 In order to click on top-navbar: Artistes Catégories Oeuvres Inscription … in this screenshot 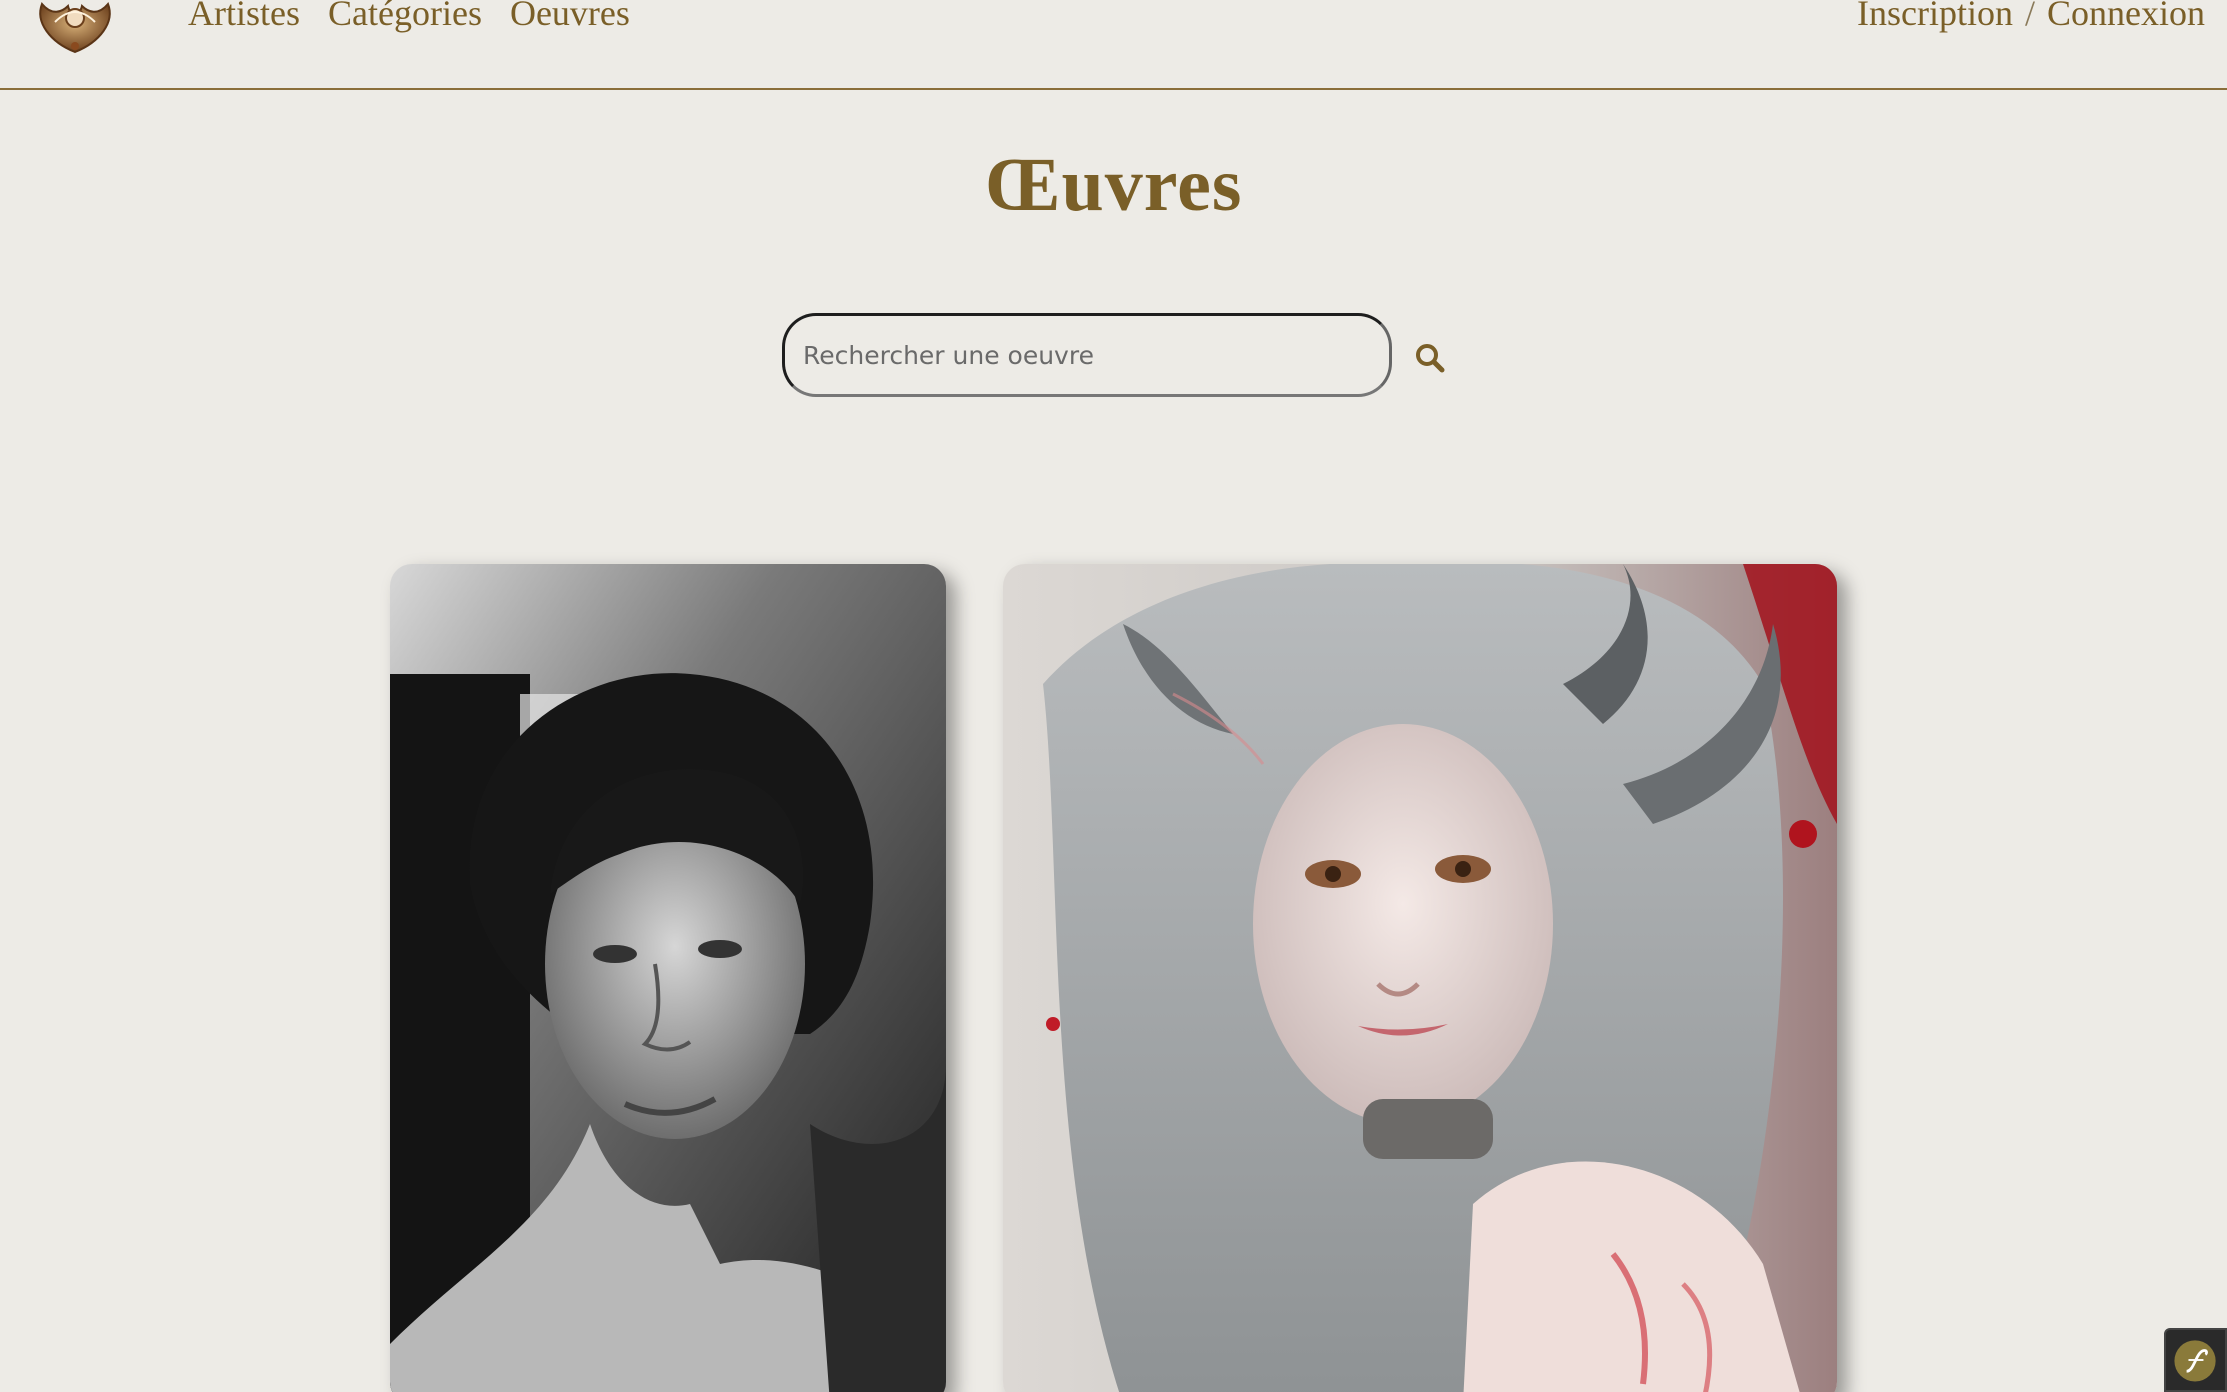, I will do `click(1113, 45)`.